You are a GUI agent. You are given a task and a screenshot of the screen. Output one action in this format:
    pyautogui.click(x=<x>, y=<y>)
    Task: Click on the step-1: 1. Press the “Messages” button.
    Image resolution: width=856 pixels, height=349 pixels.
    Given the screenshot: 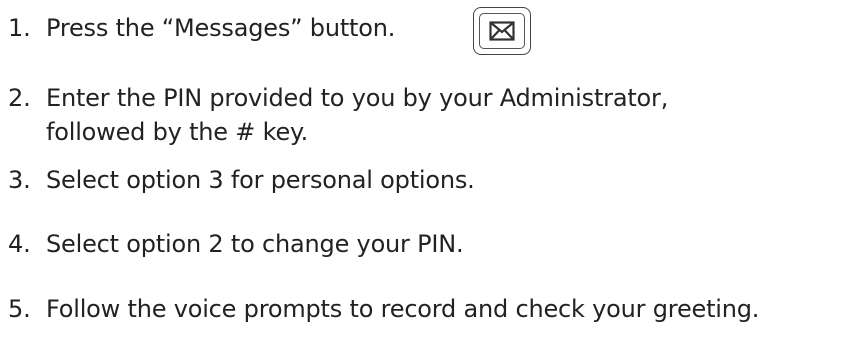 What is the action you would take?
    pyautogui.click(x=201, y=28)
    